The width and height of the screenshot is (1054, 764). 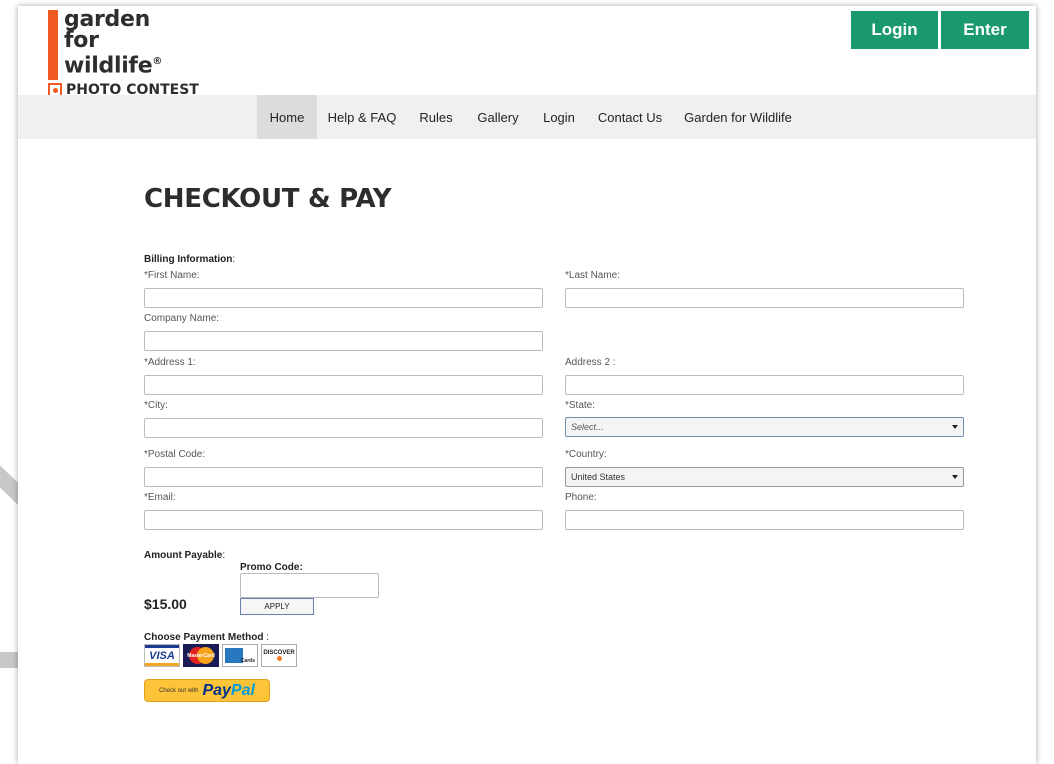 I want to click on logo-line-for: for, so click(x=81, y=40).